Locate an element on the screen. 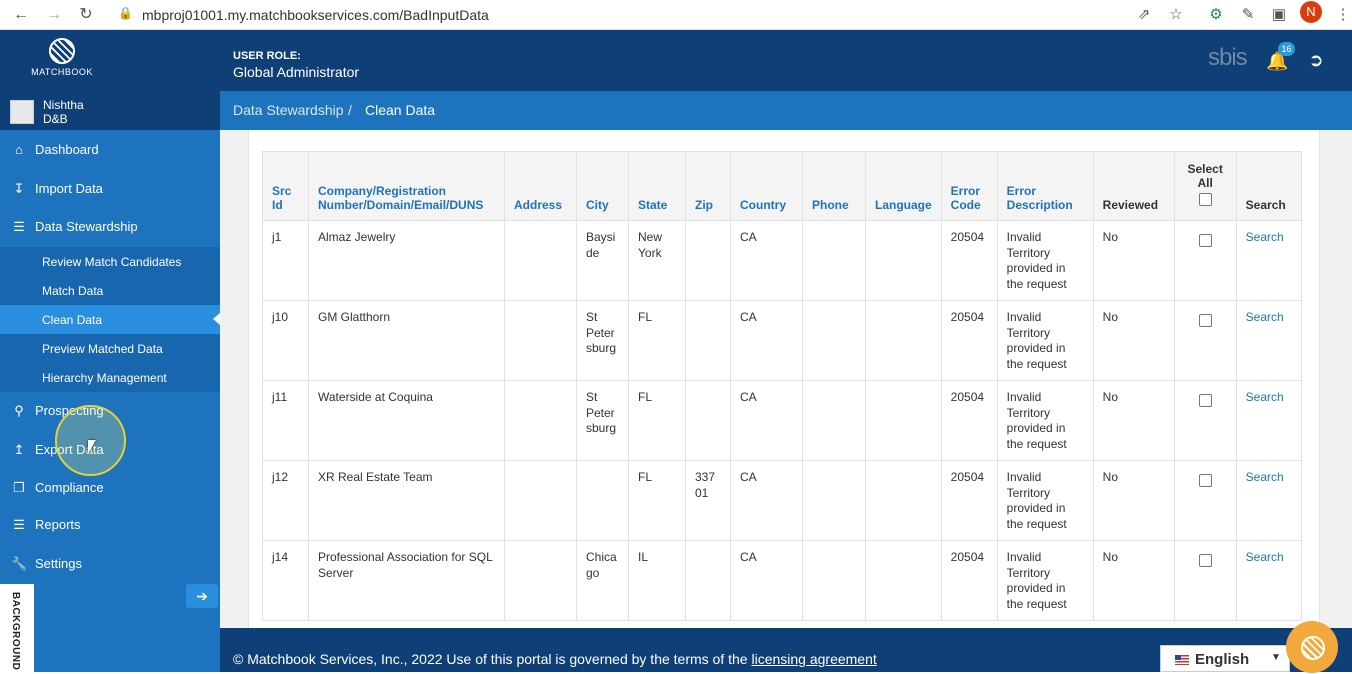 The image size is (1352, 674). col-country: Country is located at coordinates (766, 186).